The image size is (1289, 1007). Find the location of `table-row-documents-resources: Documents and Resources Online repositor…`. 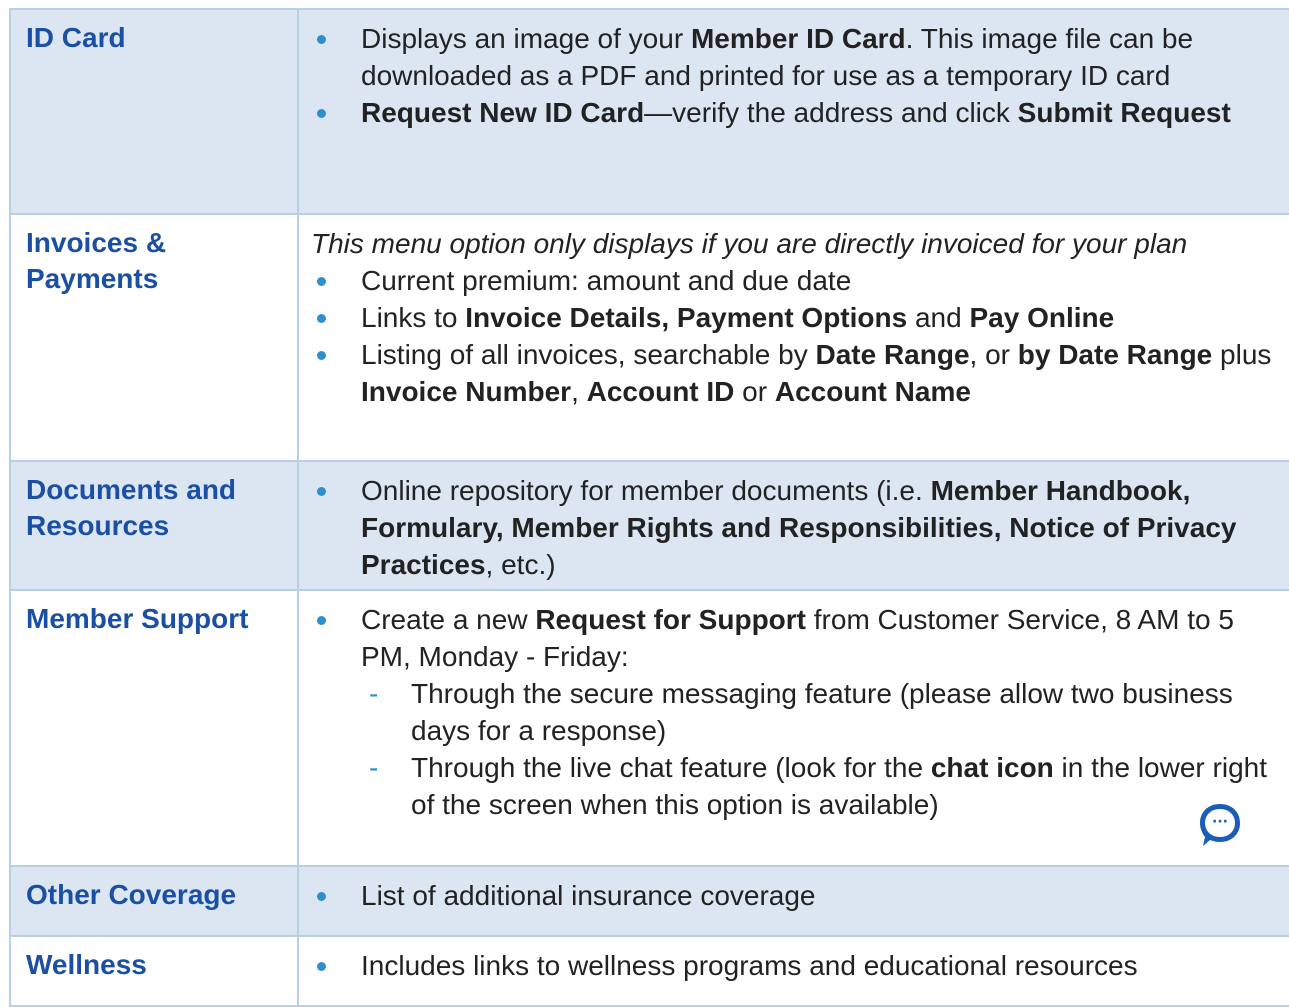

table-row-documents-resources: Documents and Resources Online repositor… is located at coordinates (649, 525).